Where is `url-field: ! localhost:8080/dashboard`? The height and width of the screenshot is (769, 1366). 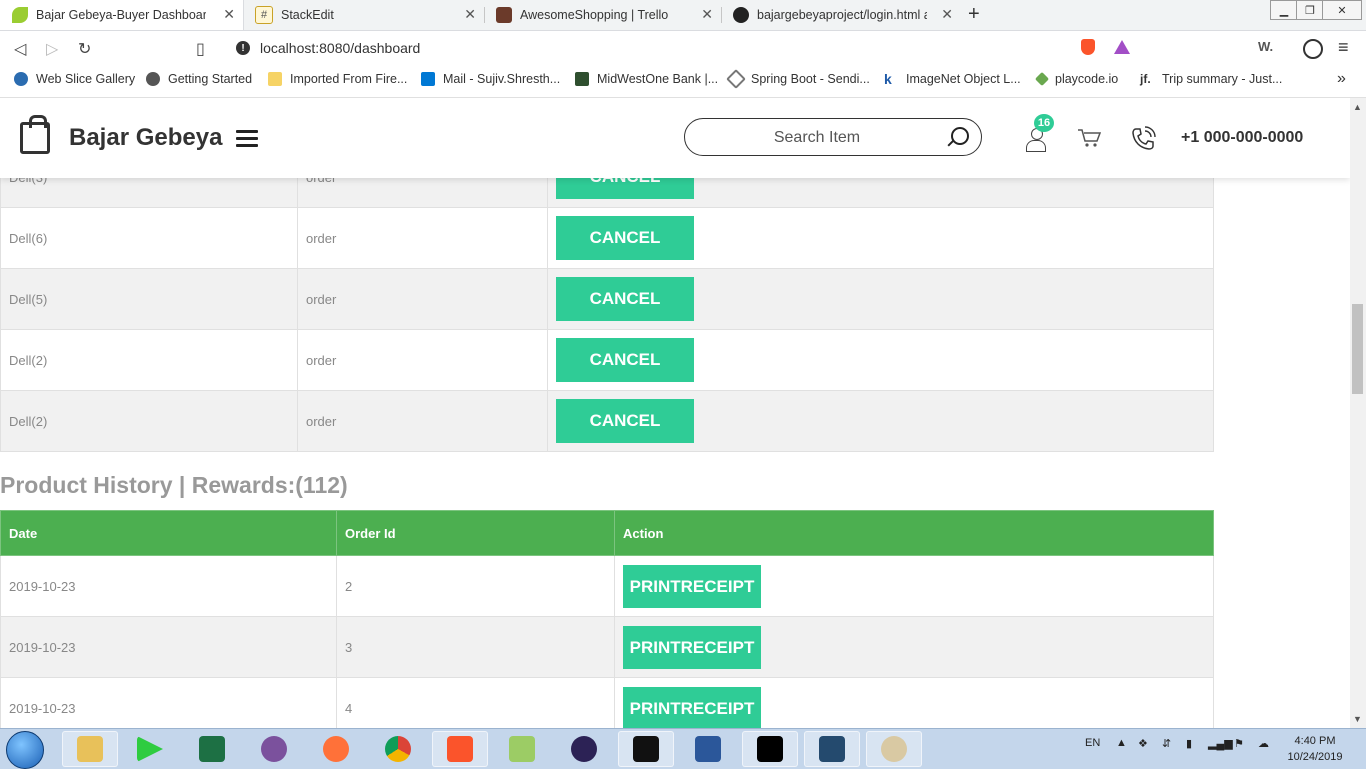 url-field: ! localhost:8080/dashboard is located at coordinates (684, 48).